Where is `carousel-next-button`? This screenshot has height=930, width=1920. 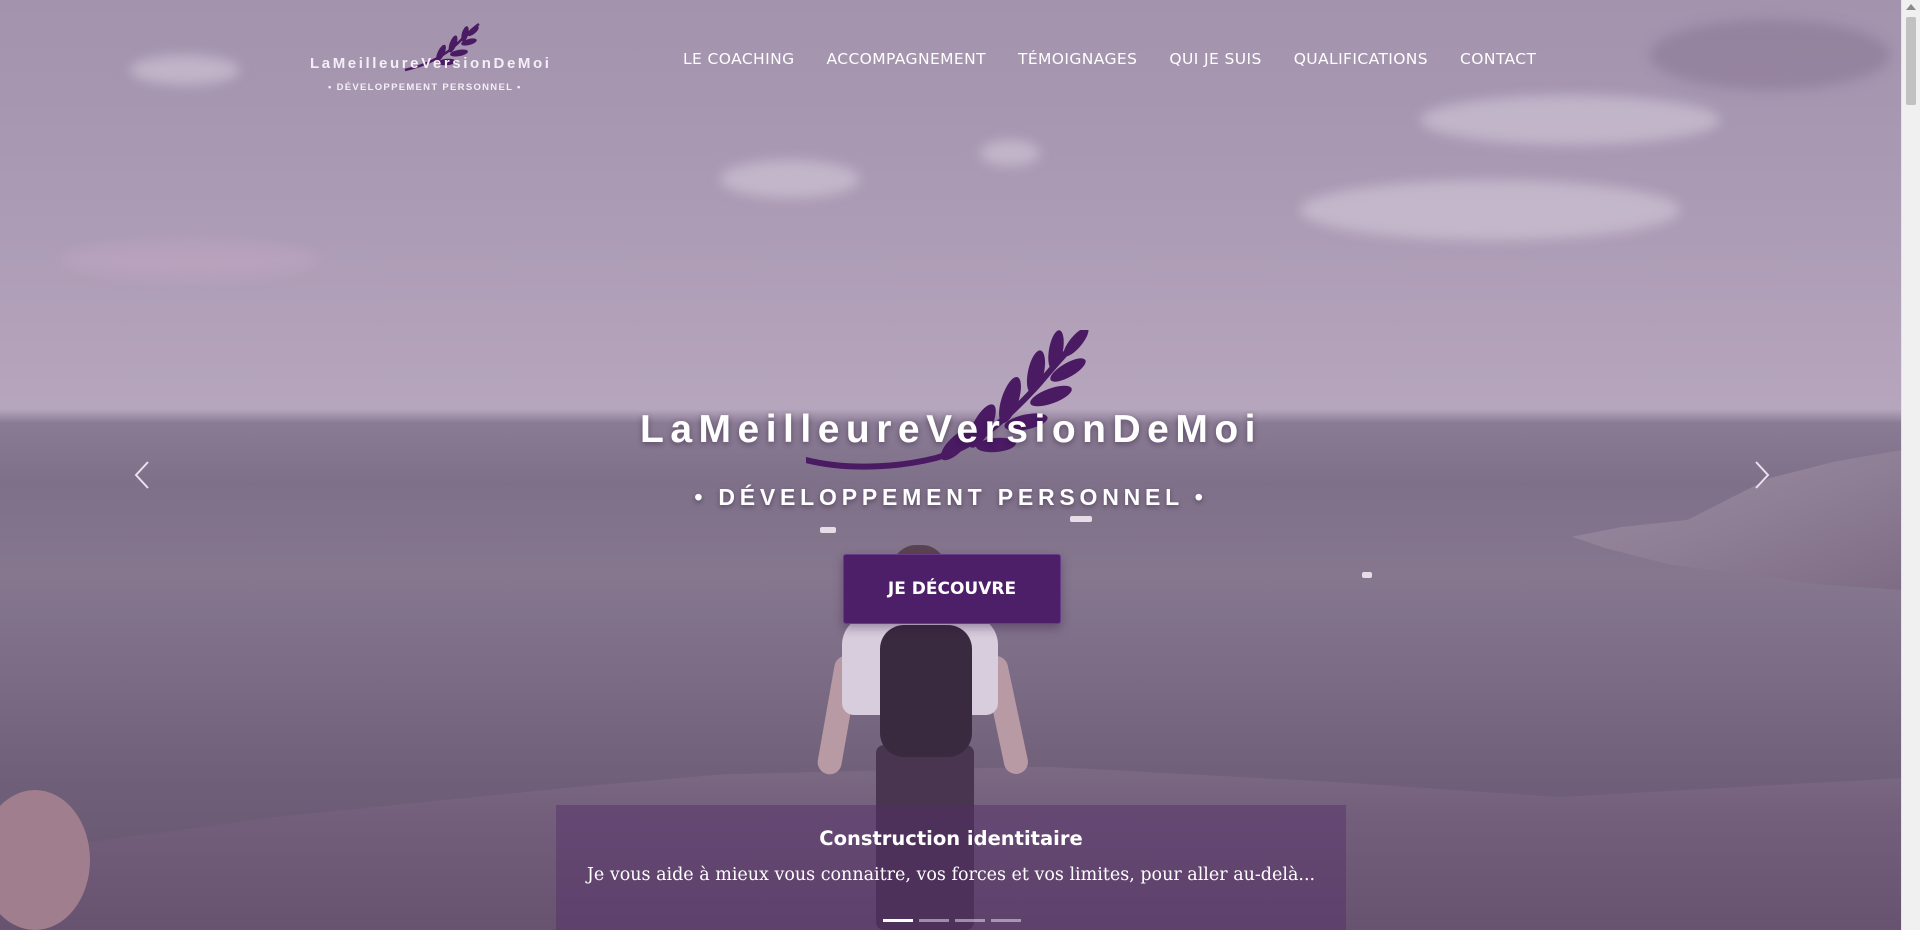
carousel-next-button is located at coordinates (1761, 475).